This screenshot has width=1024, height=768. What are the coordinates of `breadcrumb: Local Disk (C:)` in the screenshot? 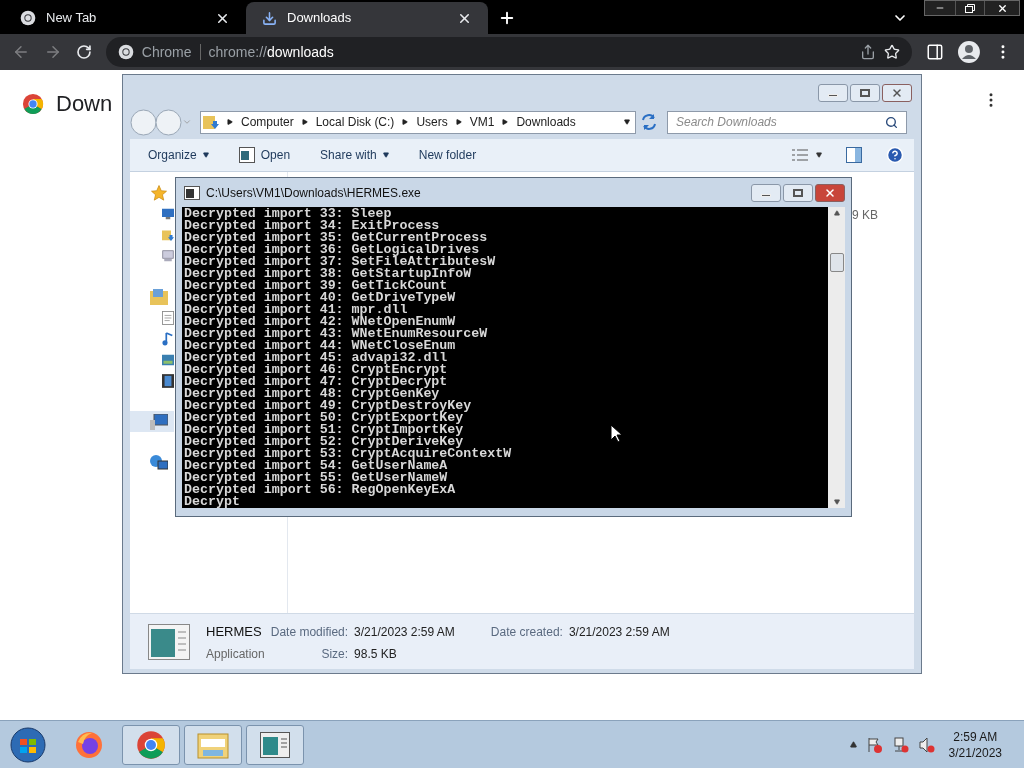 It's located at (355, 122).